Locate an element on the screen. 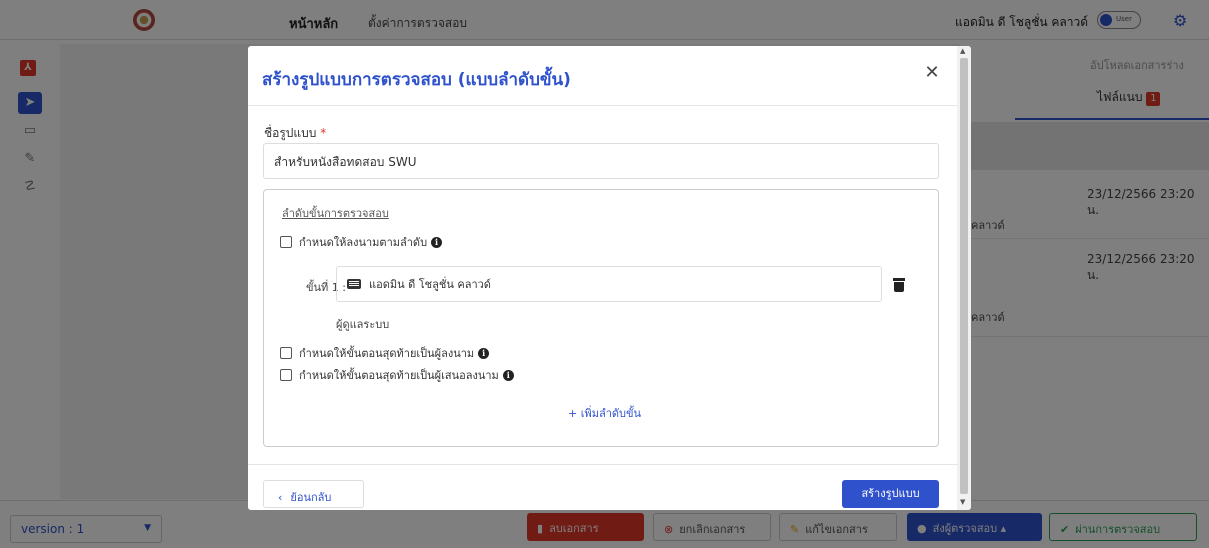  last-proposer-option: กำหนดให้ขั้นตอนสุดท้ายเป็นผู้เสนอลงนาม i is located at coordinates (397, 375).